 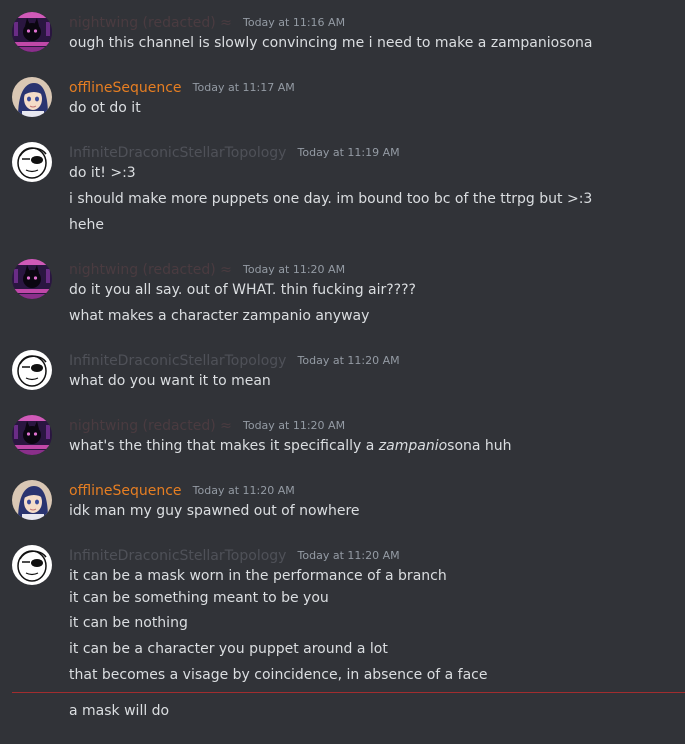 What do you see at coordinates (214, 511) in the screenshot?
I see `message-line: idk man my guy spawned out of nowhere` at bounding box center [214, 511].